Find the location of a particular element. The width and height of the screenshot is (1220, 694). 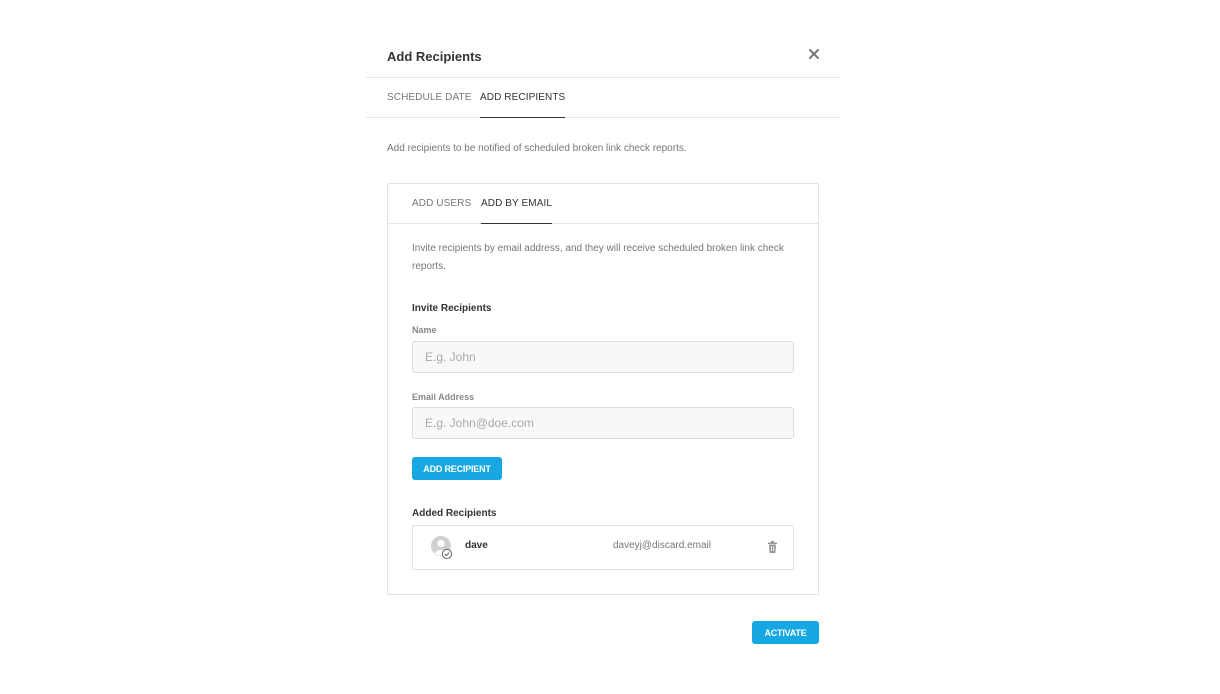

recipient-email: daveyj@discard.email is located at coordinates (662, 545).